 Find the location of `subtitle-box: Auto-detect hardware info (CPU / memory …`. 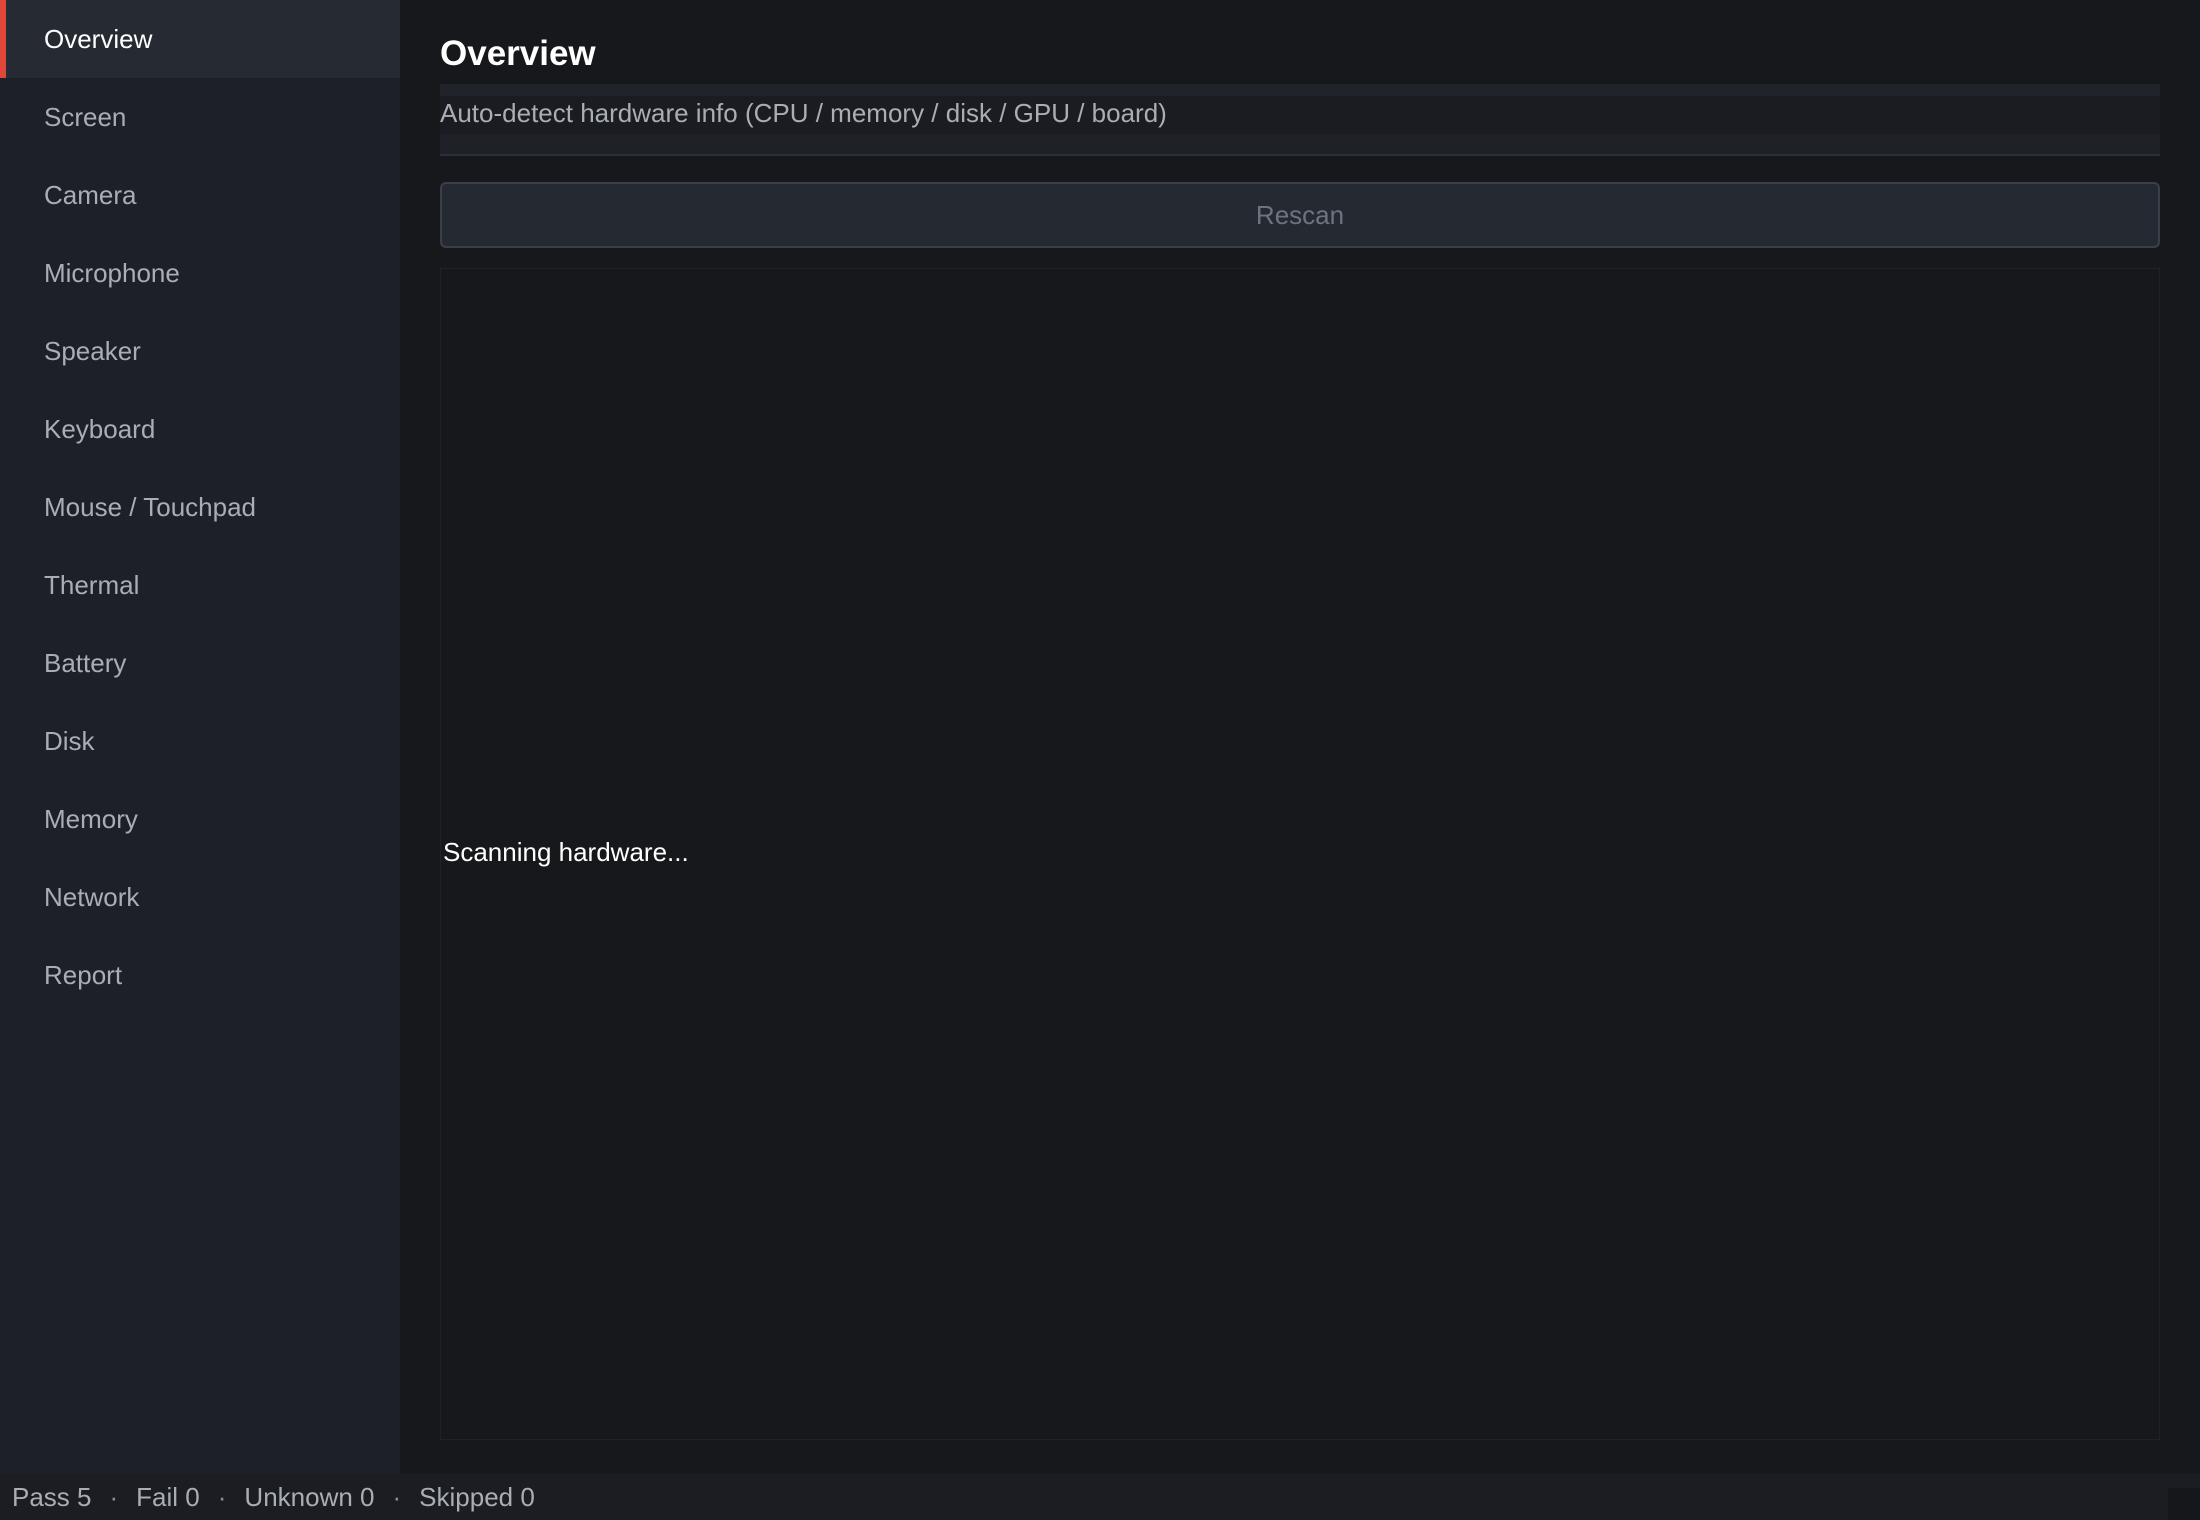

subtitle-box: Auto-detect hardware info (CPU / memory … is located at coordinates (1300, 120).